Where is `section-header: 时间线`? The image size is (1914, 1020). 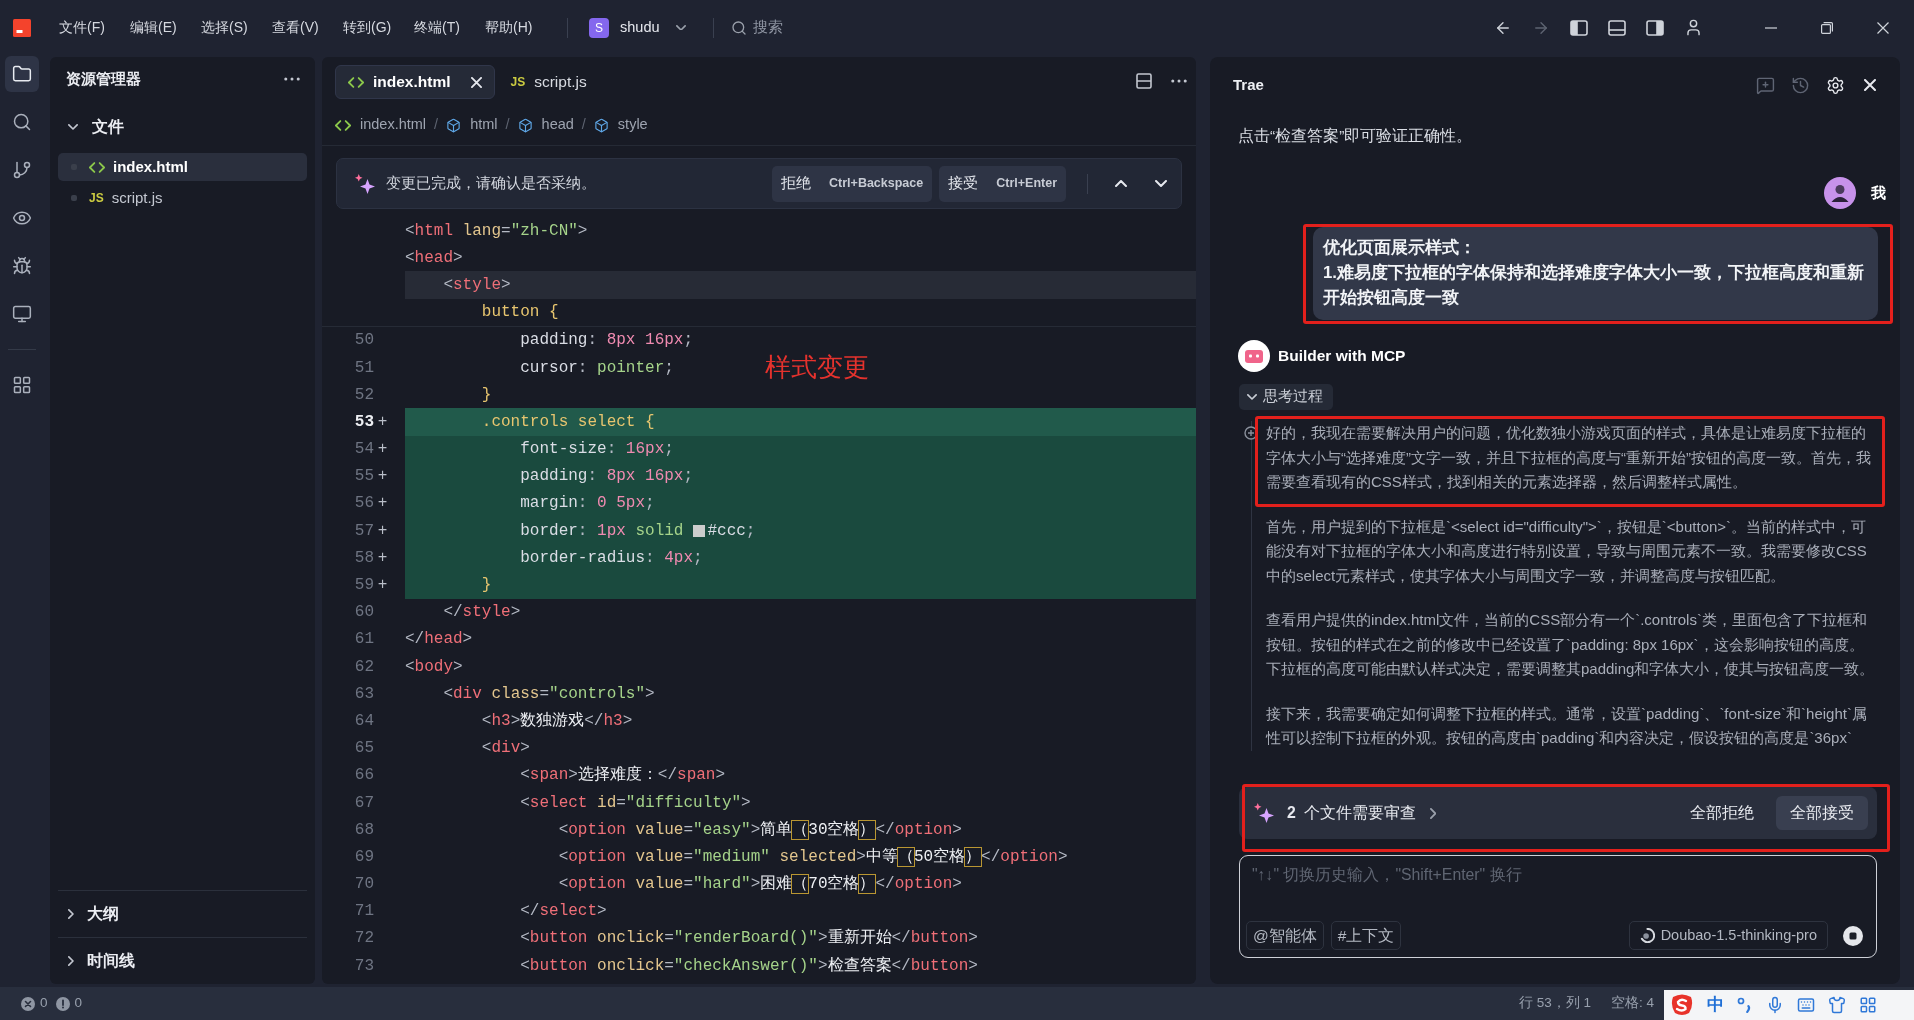
section-header: 时间线 is located at coordinates (182, 961).